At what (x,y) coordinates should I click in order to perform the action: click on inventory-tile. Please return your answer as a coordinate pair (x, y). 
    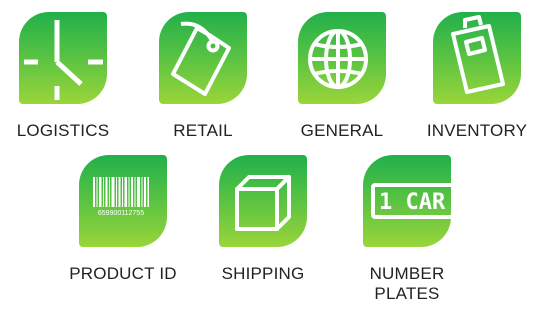
    Looking at the image, I should click on (477, 58).